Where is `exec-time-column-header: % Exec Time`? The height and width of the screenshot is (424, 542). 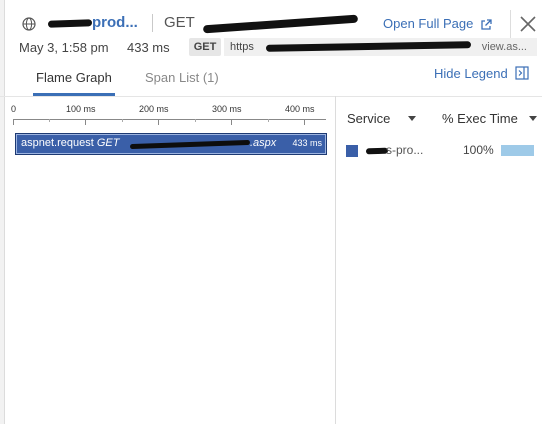 exec-time-column-header: % Exec Time is located at coordinates (480, 118).